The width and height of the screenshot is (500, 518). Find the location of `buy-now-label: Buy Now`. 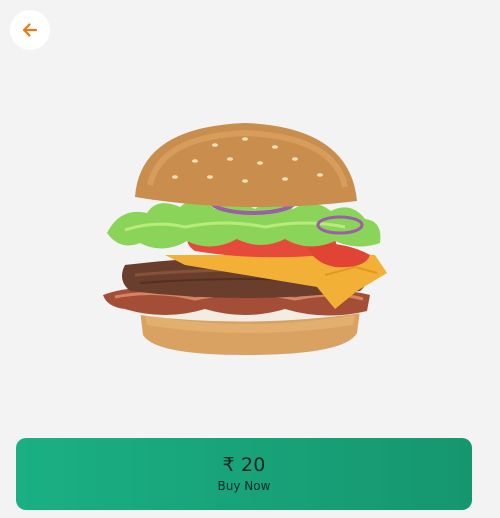

buy-now-label: Buy Now is located at coordinates (244, 486).